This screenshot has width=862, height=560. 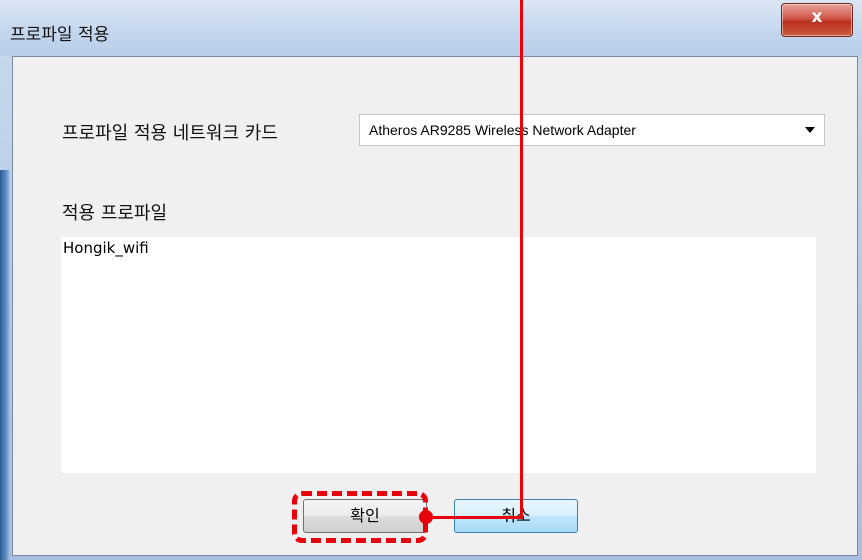 I want to click on adapter-dropdown: Atheros AR9285 Wireless Network Adapter, so click(x=592, y=130).